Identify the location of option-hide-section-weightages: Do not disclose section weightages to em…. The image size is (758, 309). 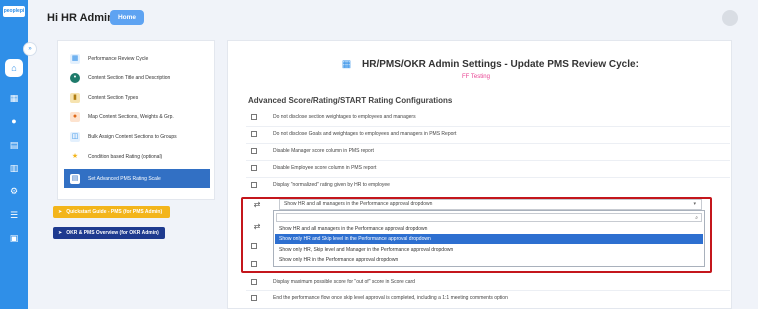
(333, 117).